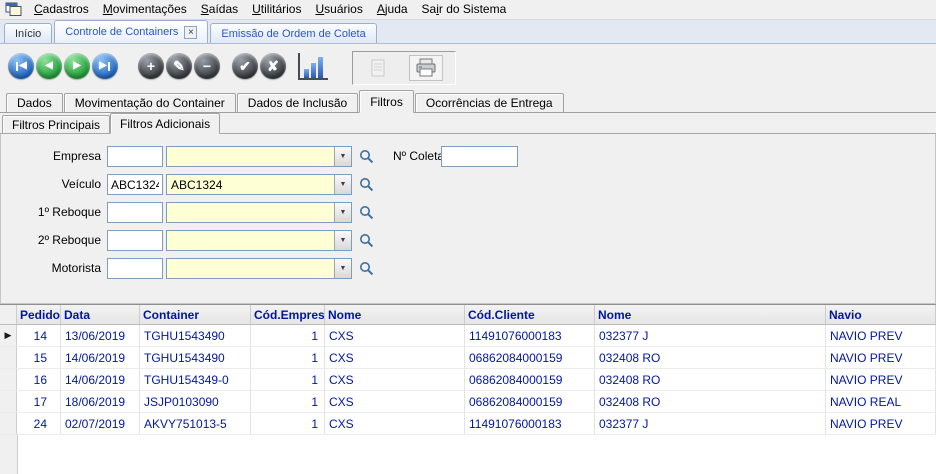 This screenshot has width=936, height=474. What do you see at coordinates (259, 268) in the screenshot?
I see `motorista-select: ▼` at bounding box center [259, 268].